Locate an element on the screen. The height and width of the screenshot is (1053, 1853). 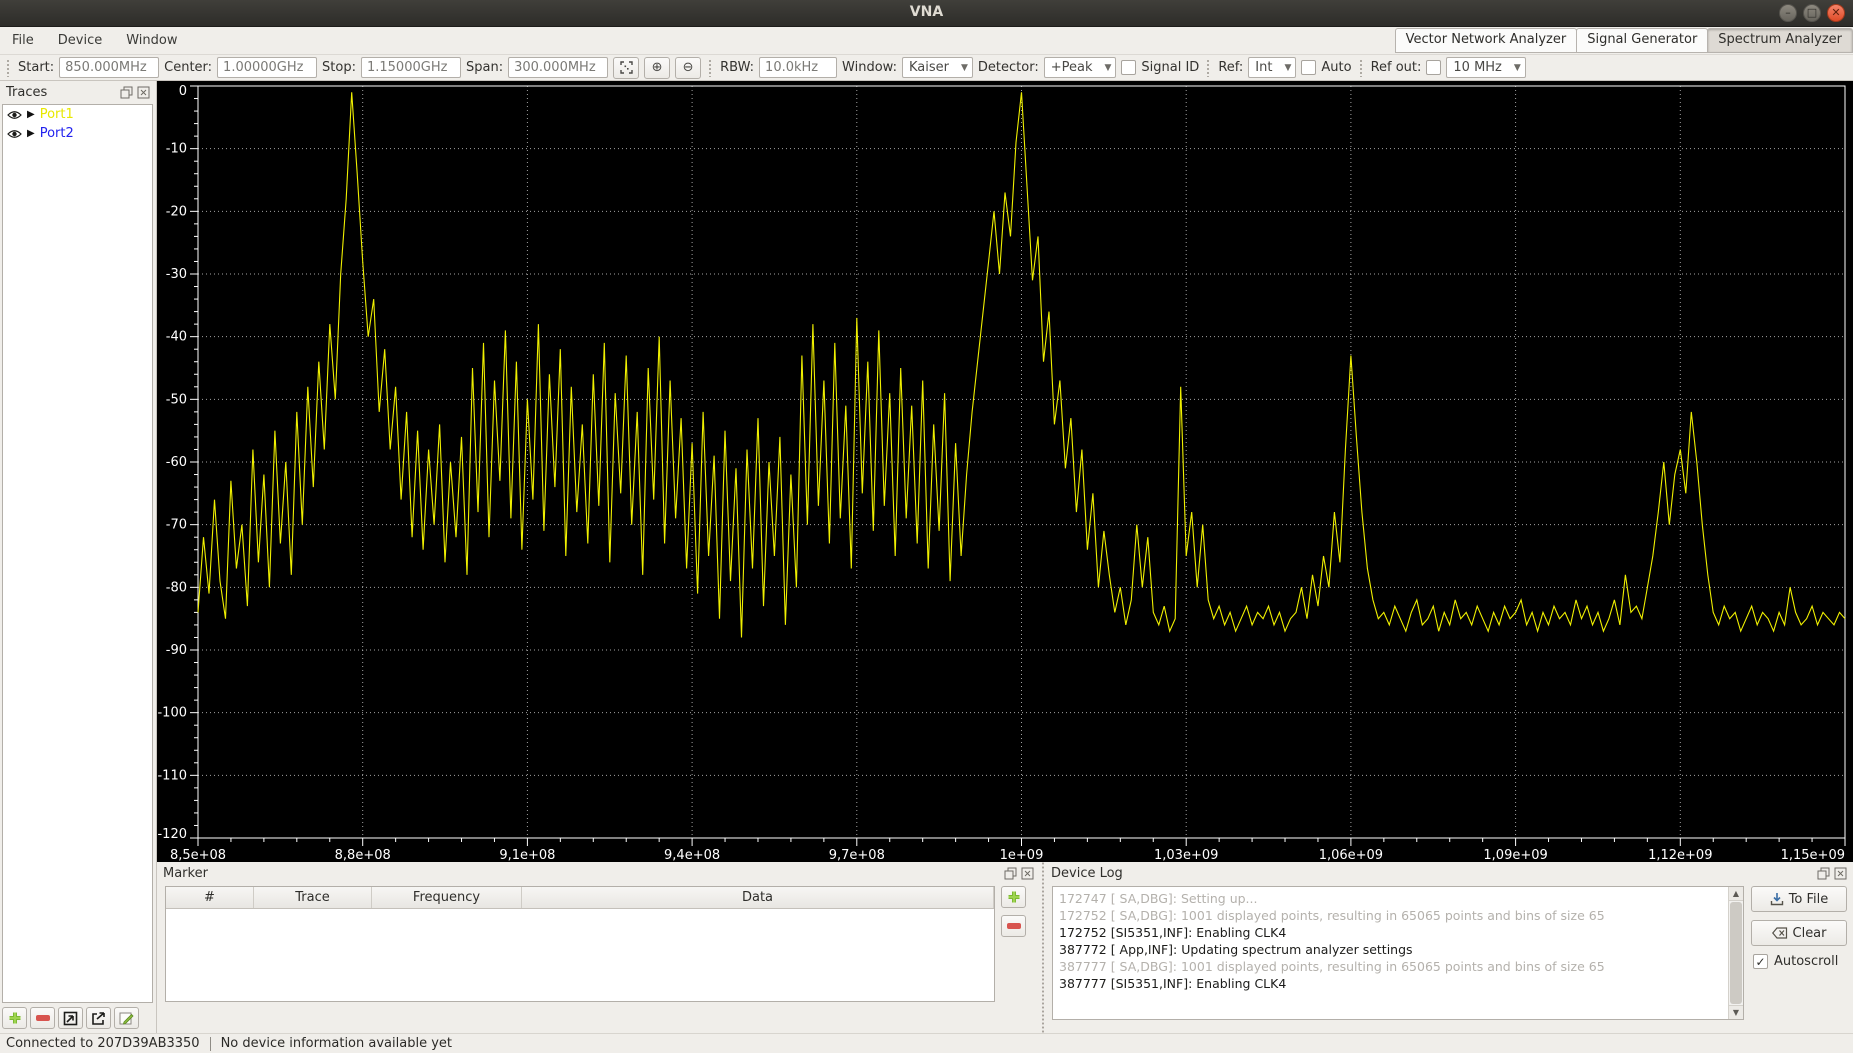
marker-table: # Trace Frequency Data is located at coordinates (580, 944).